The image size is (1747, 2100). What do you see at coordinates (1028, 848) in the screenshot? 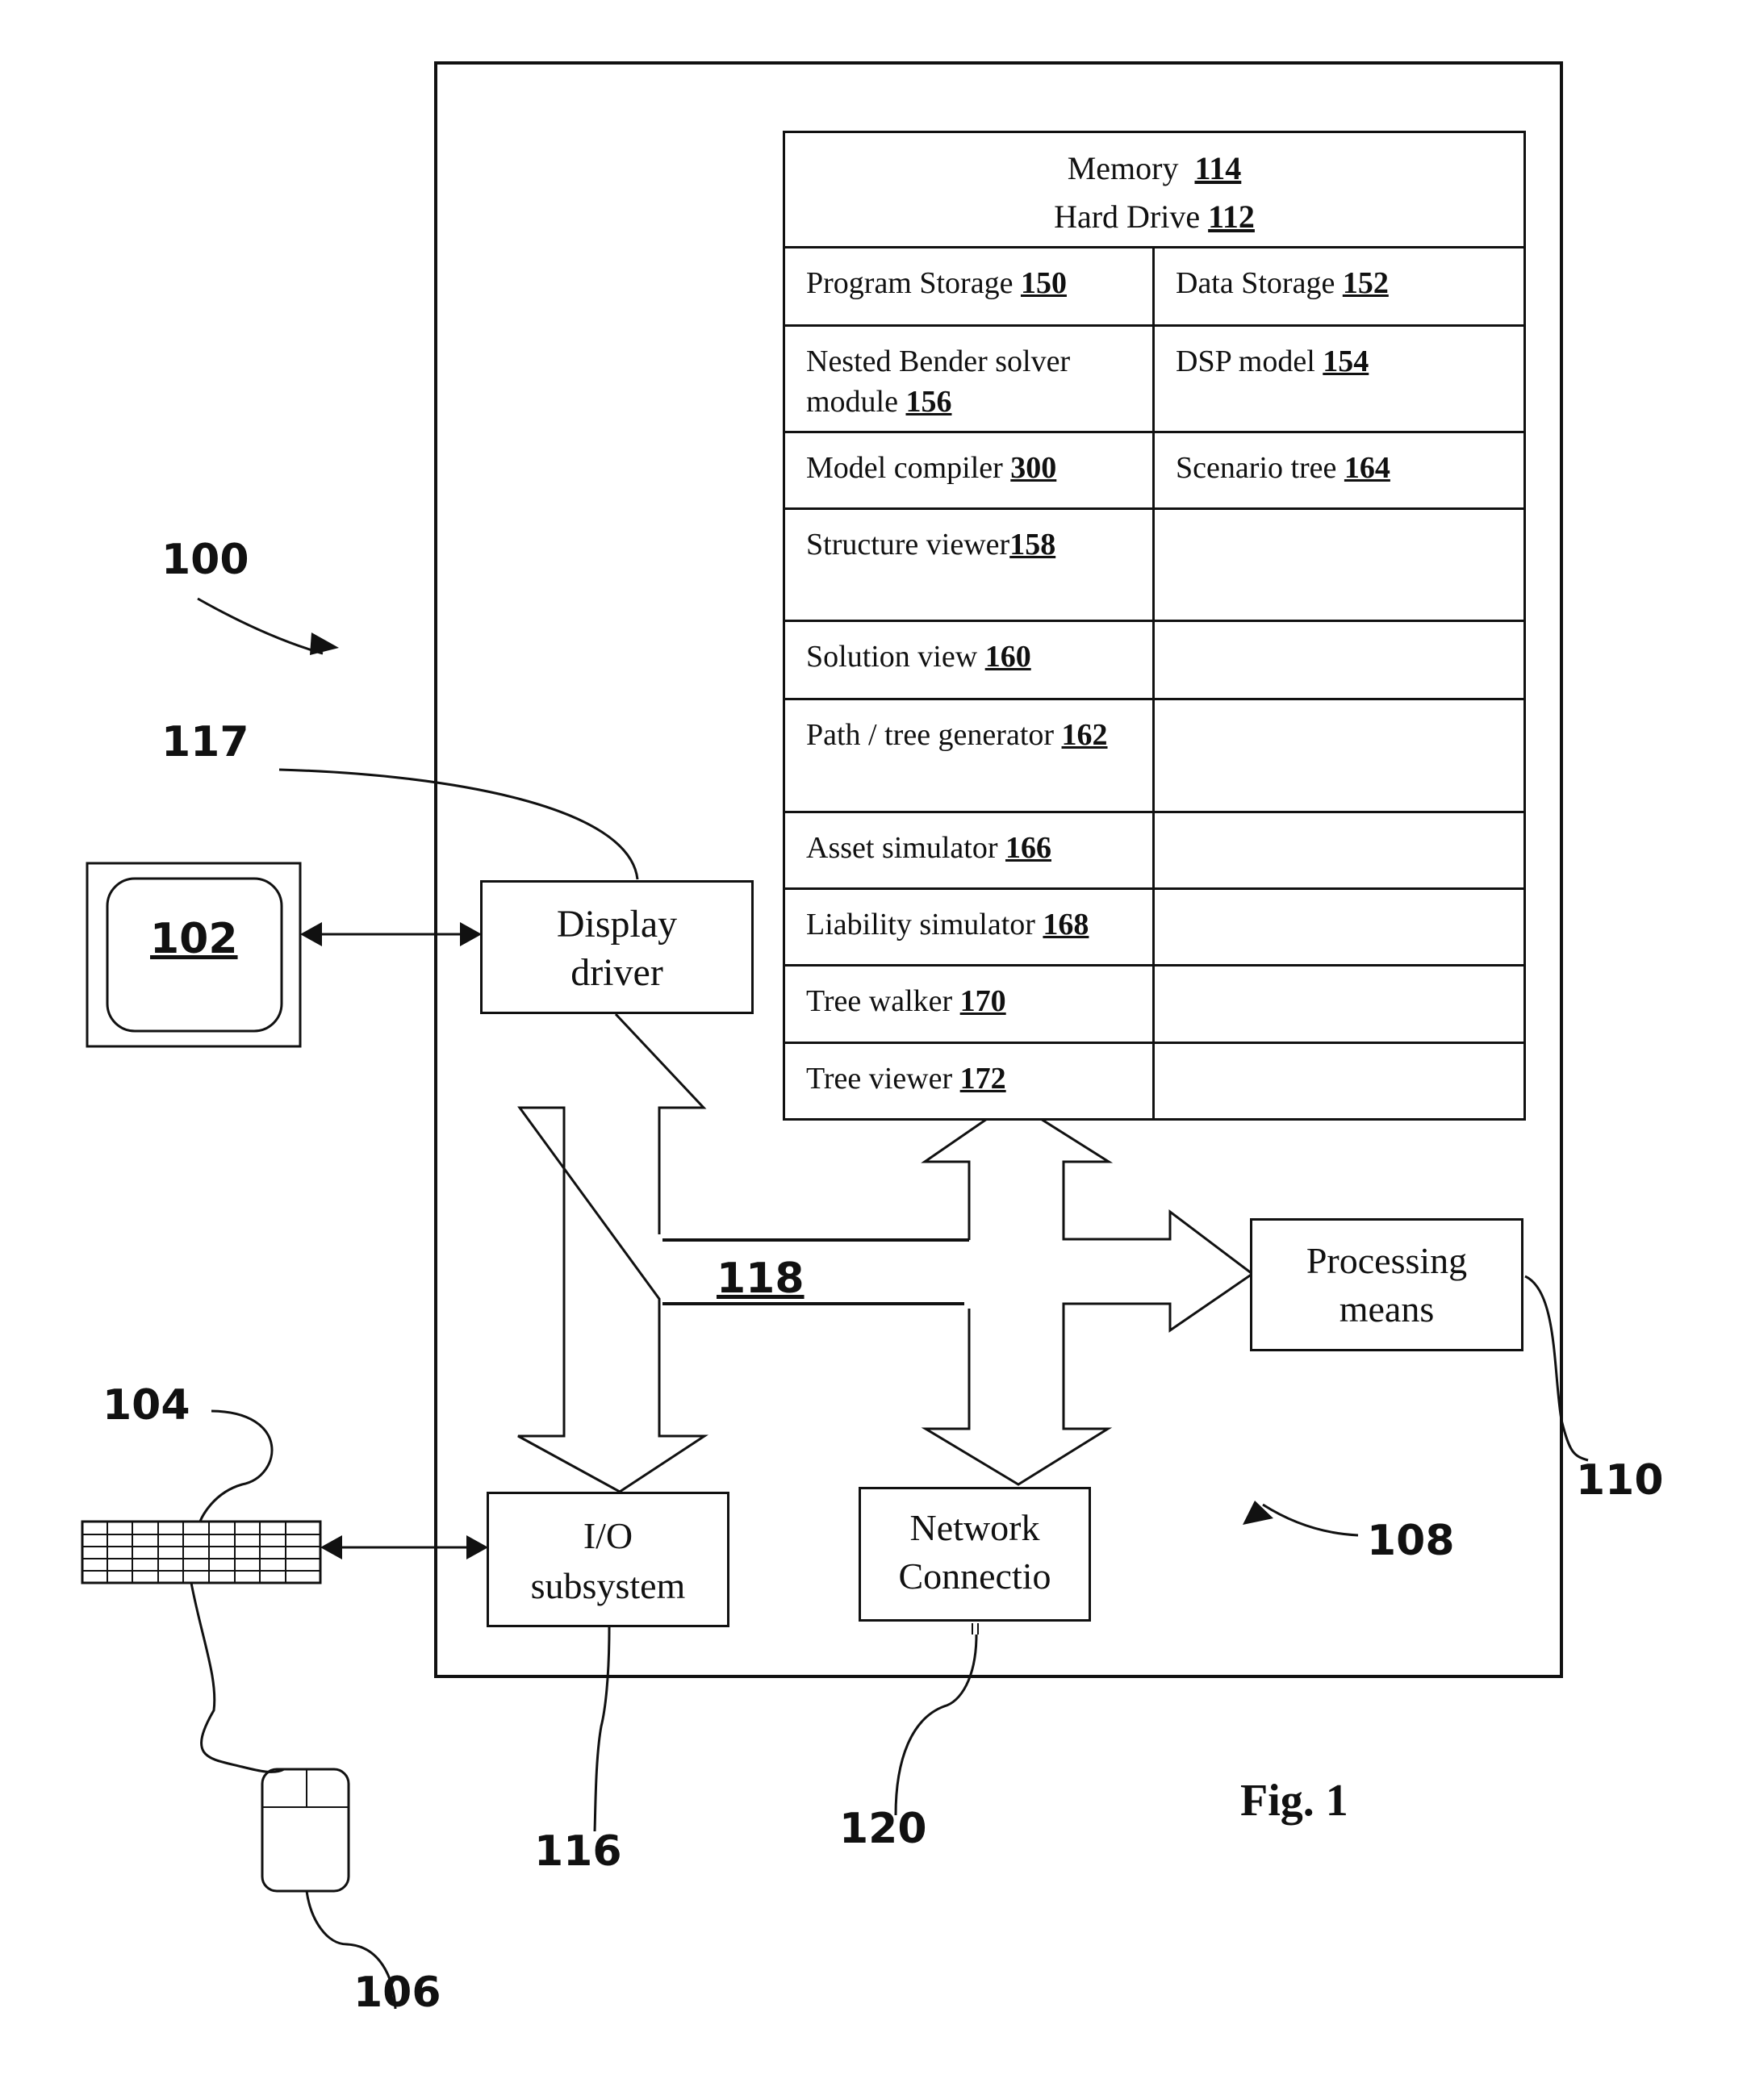
I see `cell-ref: 166` at bounding box center [1028, 848].